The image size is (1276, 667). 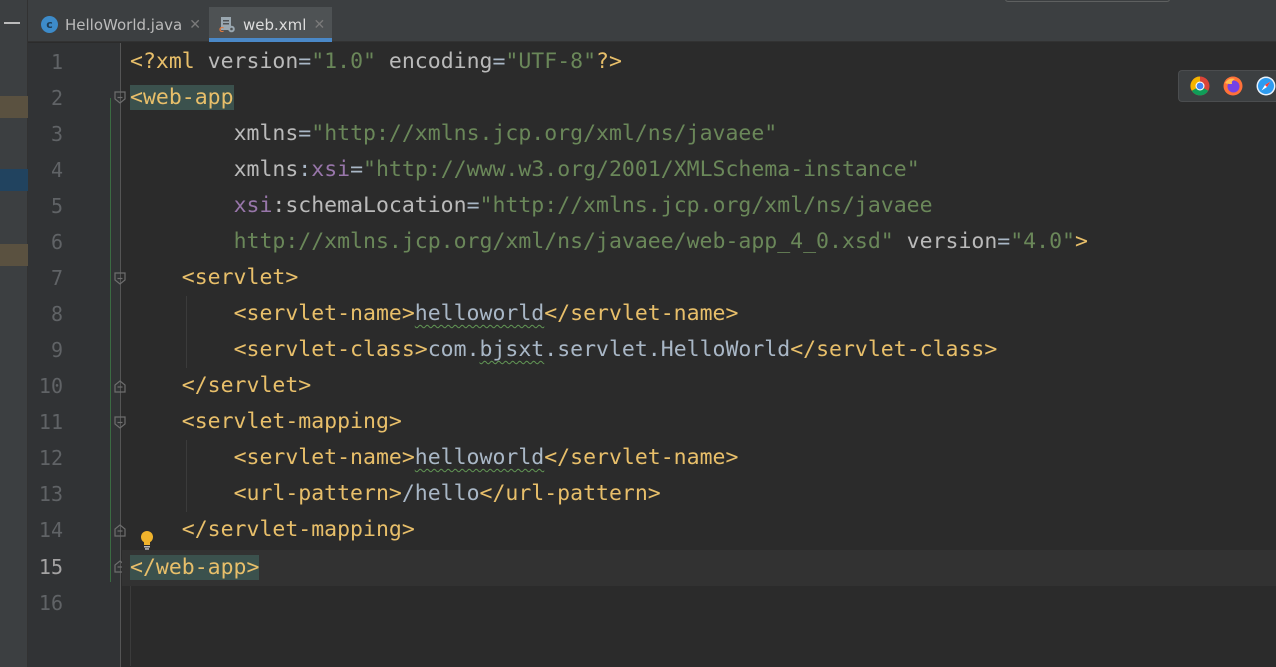 I want to click on indent-guide, so click(x=130, y=626).